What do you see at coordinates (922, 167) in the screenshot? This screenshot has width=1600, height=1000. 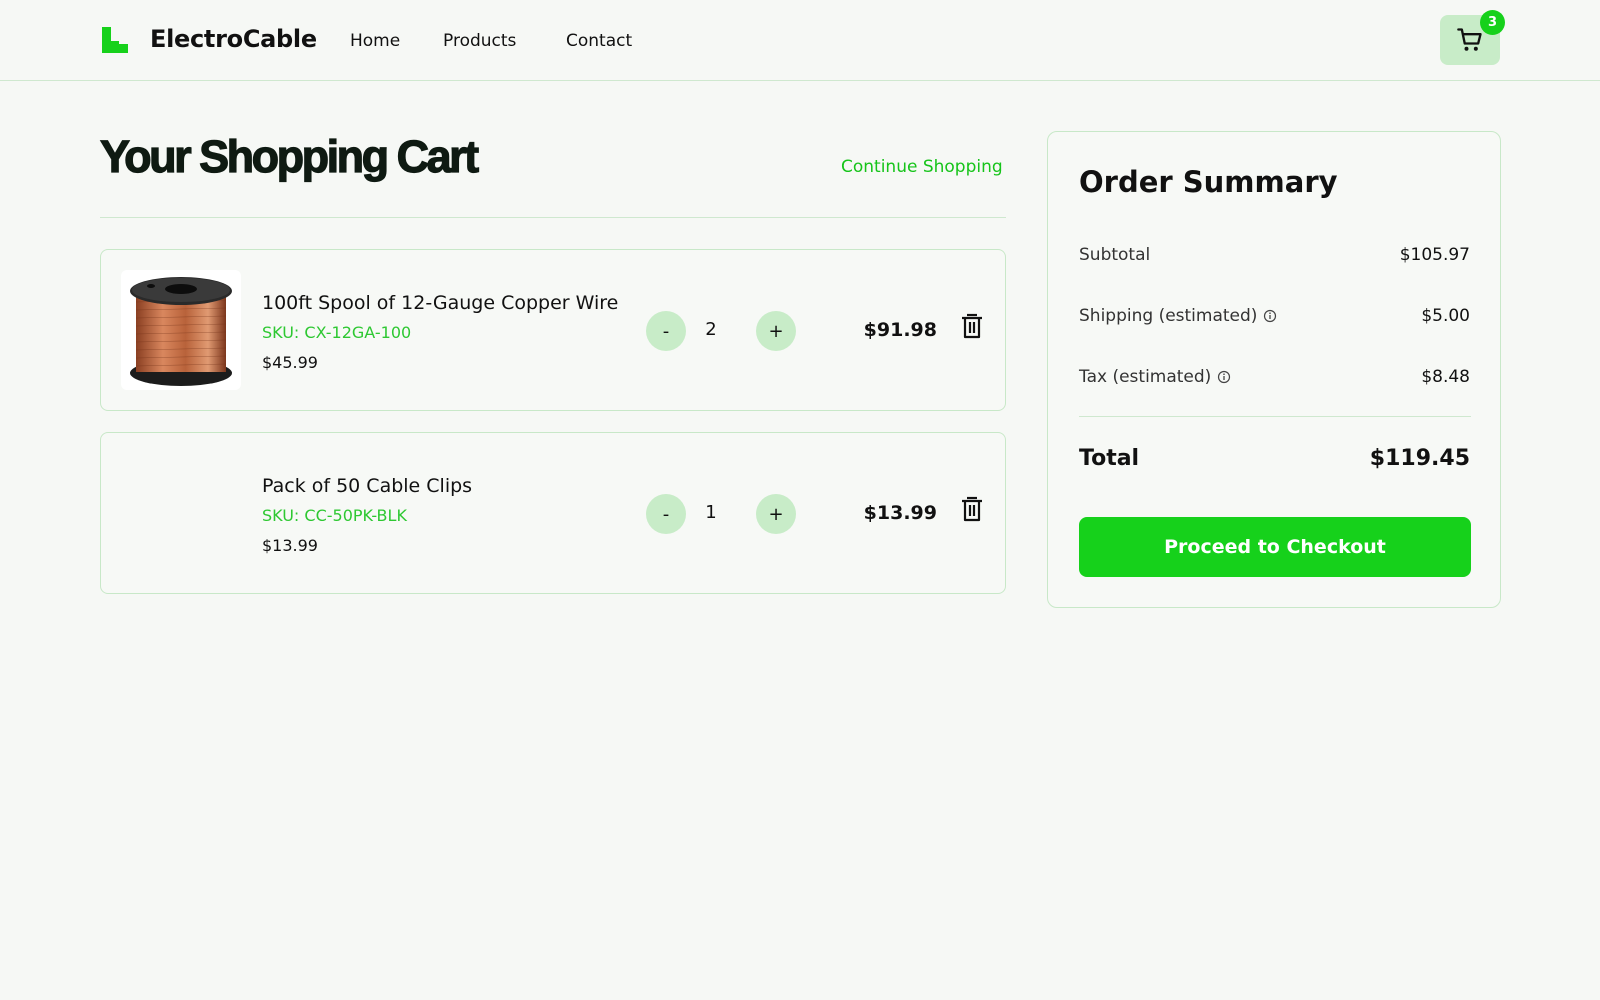 I see `continue-shopping-link: Continue Shopping` at bounding box center [922, 167].